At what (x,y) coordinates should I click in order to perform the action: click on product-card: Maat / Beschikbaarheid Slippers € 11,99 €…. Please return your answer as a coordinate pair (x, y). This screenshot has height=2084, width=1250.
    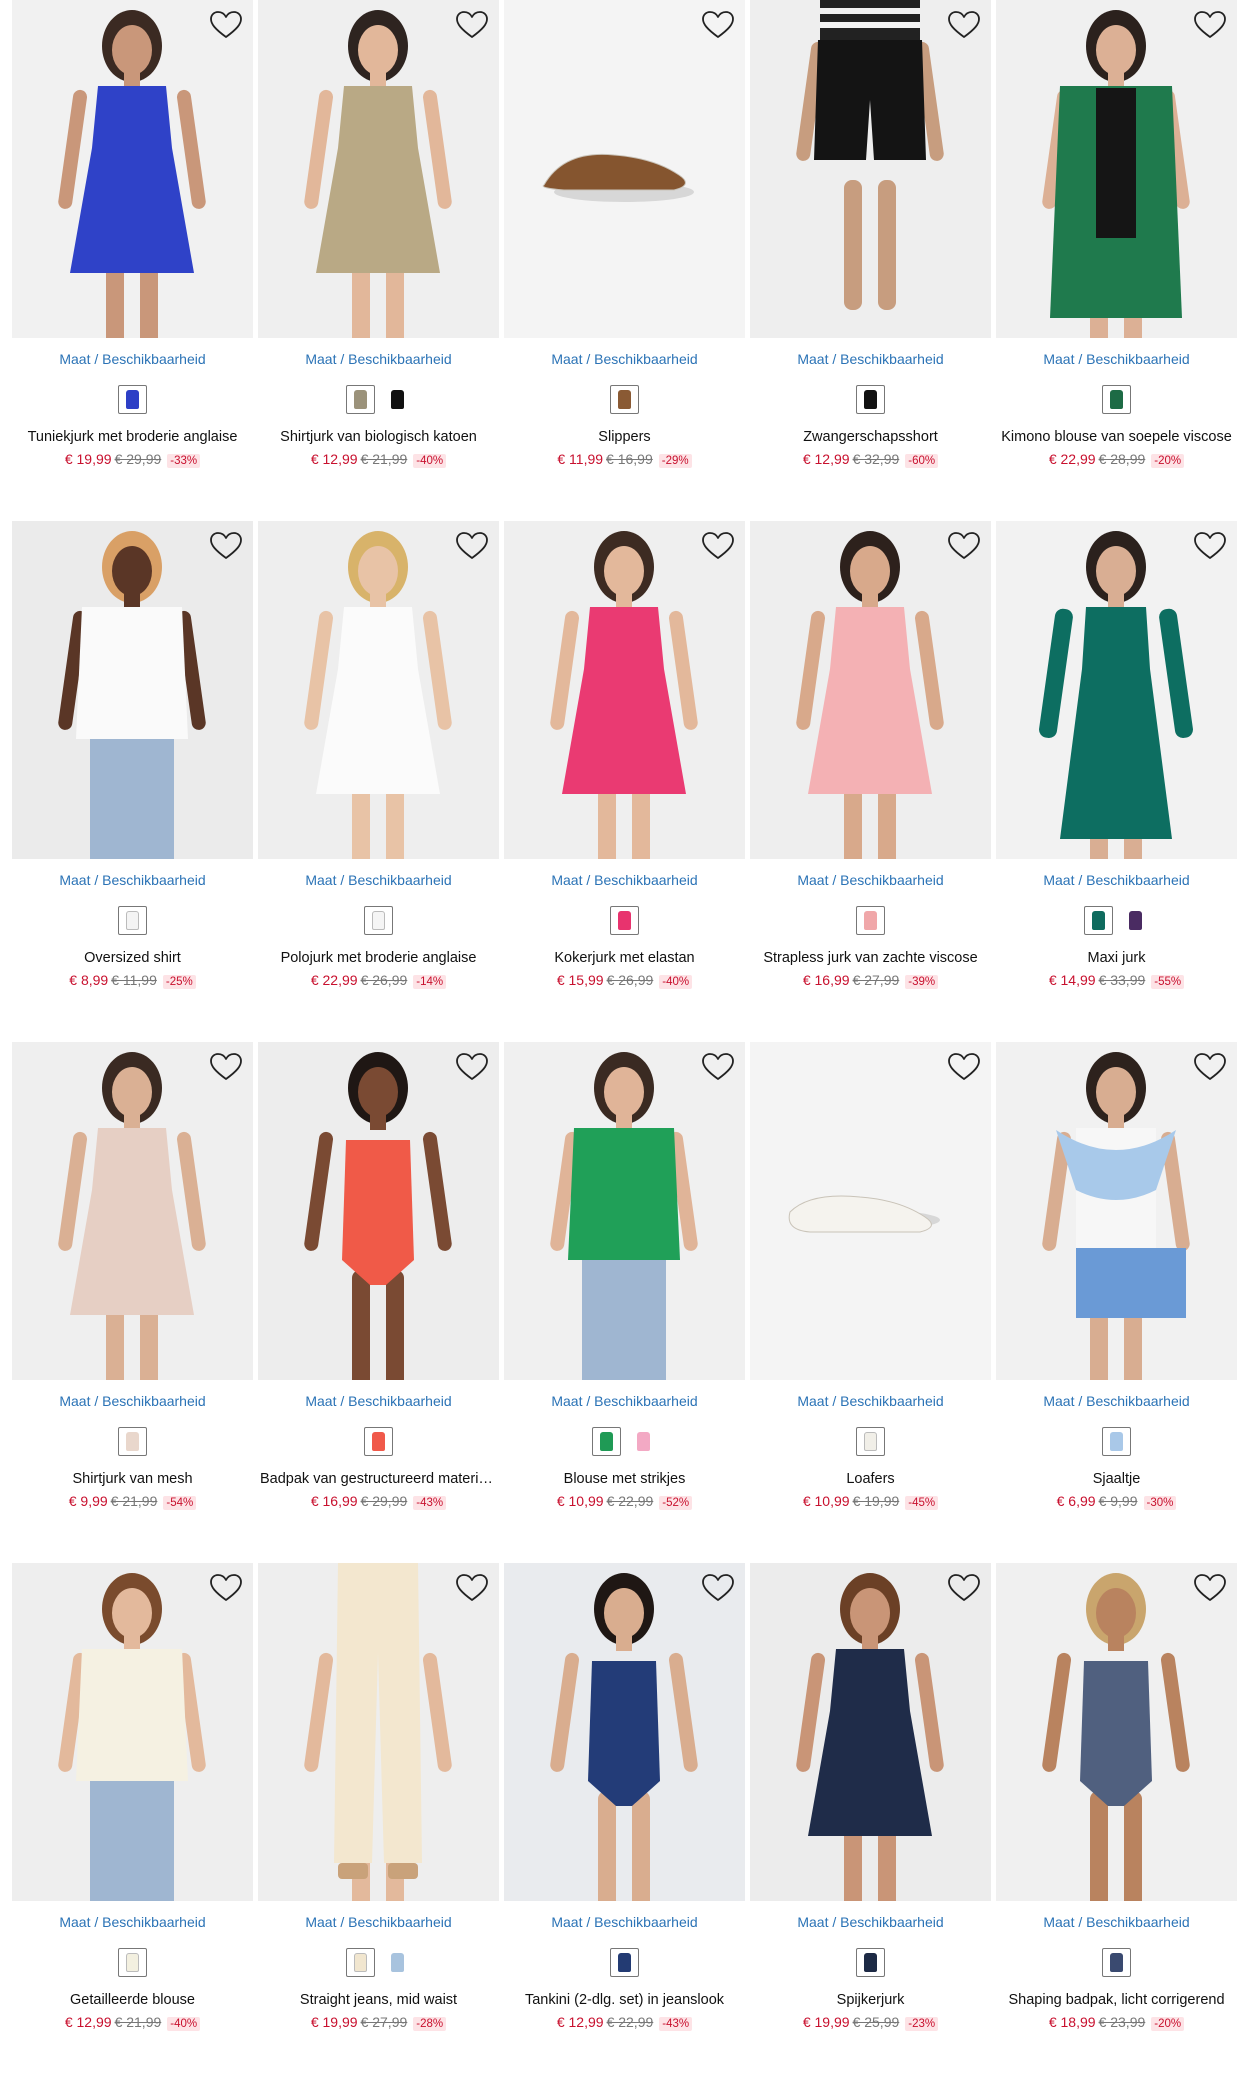
    Looking at the image, I should click on (624, 260).